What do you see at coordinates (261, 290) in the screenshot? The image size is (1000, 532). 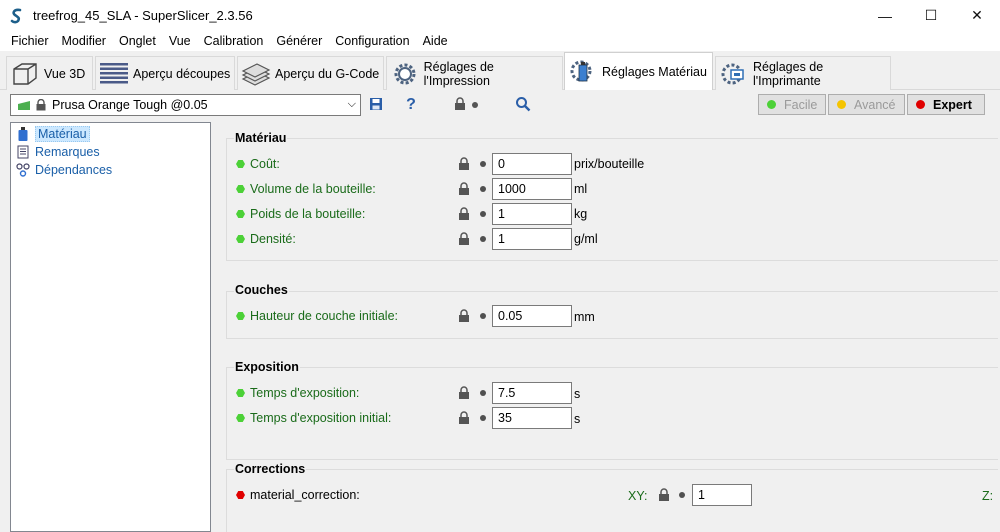 I see `group-title-couches: Couches` at bounding box center [261, 290].